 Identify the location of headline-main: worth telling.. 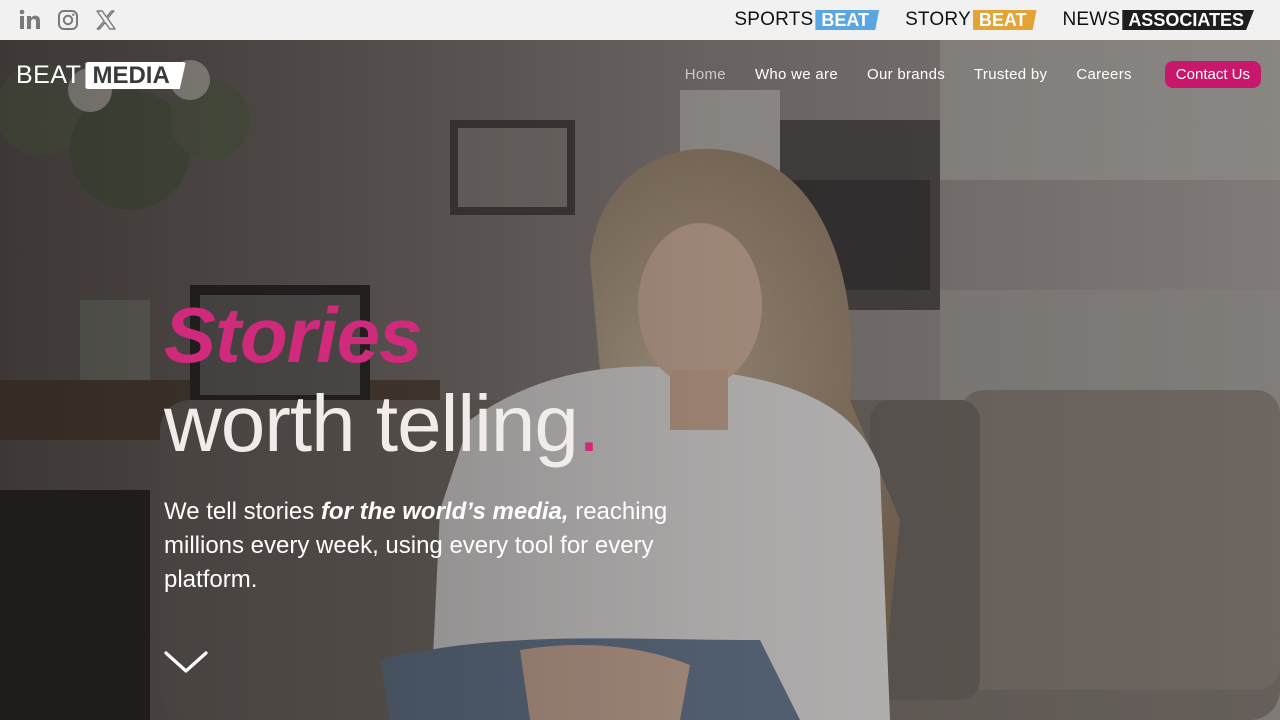
(382, 424).